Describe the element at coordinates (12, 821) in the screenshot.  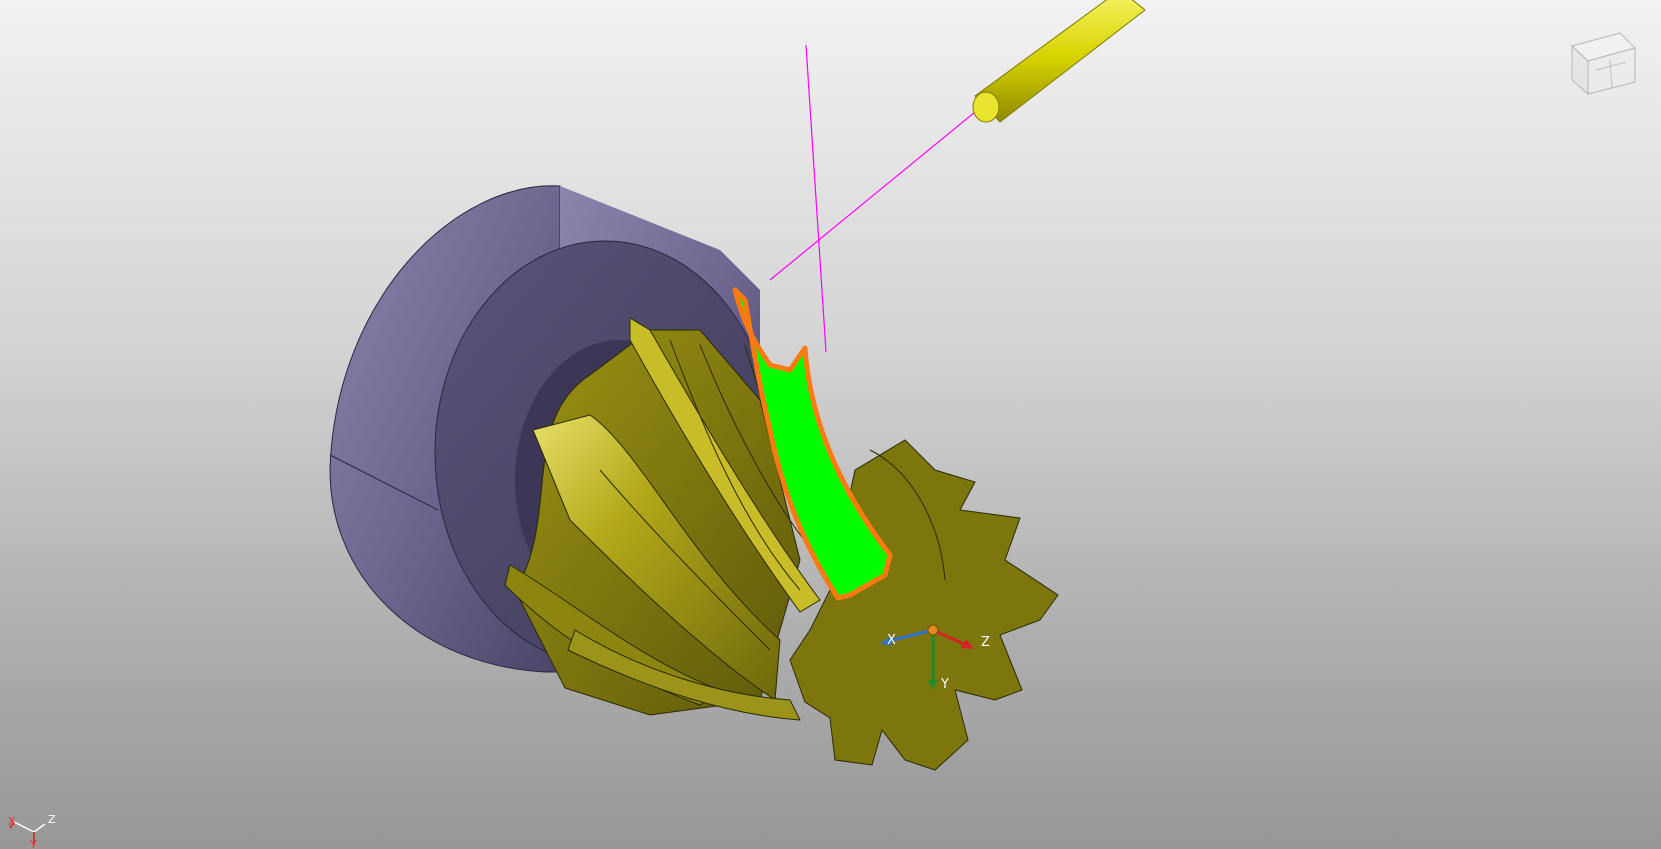
I see `corner-x-label: X` at that location.